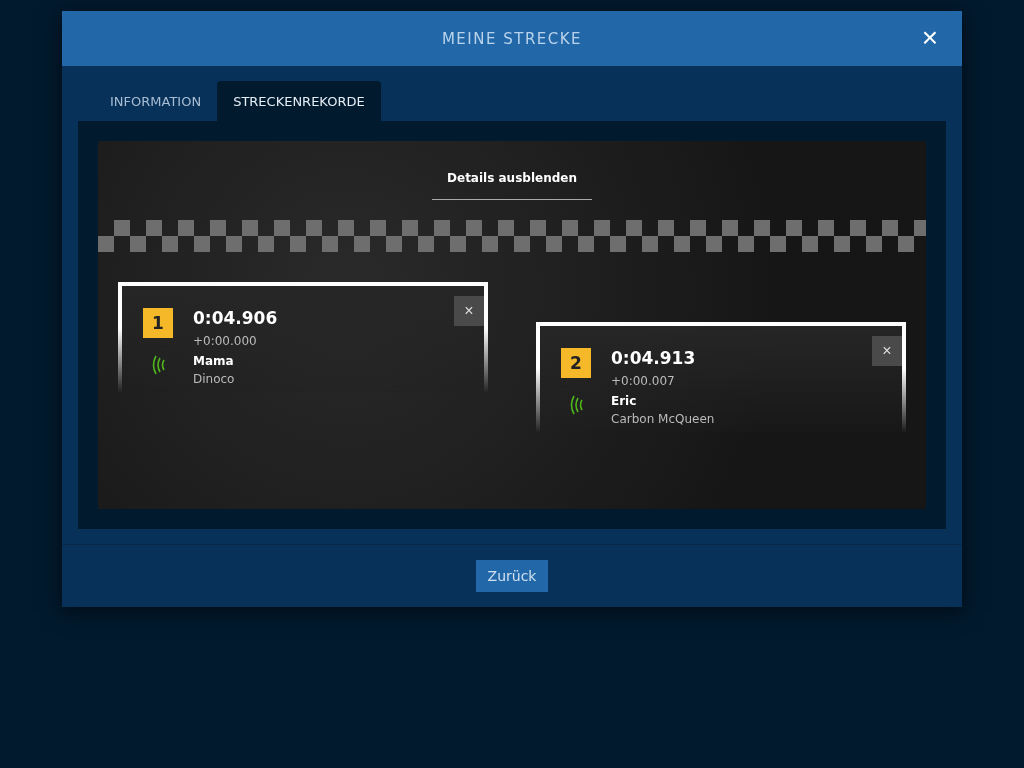  What do you see at coordinates (654, 358) in the screenshot?
I see `lap-time: 0:04.913` at bounding box center [654, 358].